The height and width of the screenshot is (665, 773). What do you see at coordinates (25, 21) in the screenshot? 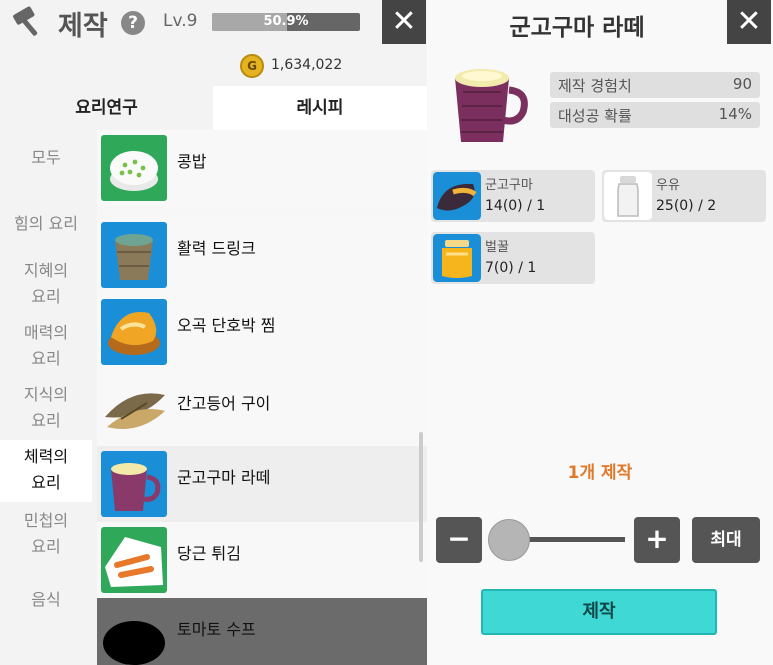
I see `hammer-icon` at bounding box center [25, 21].